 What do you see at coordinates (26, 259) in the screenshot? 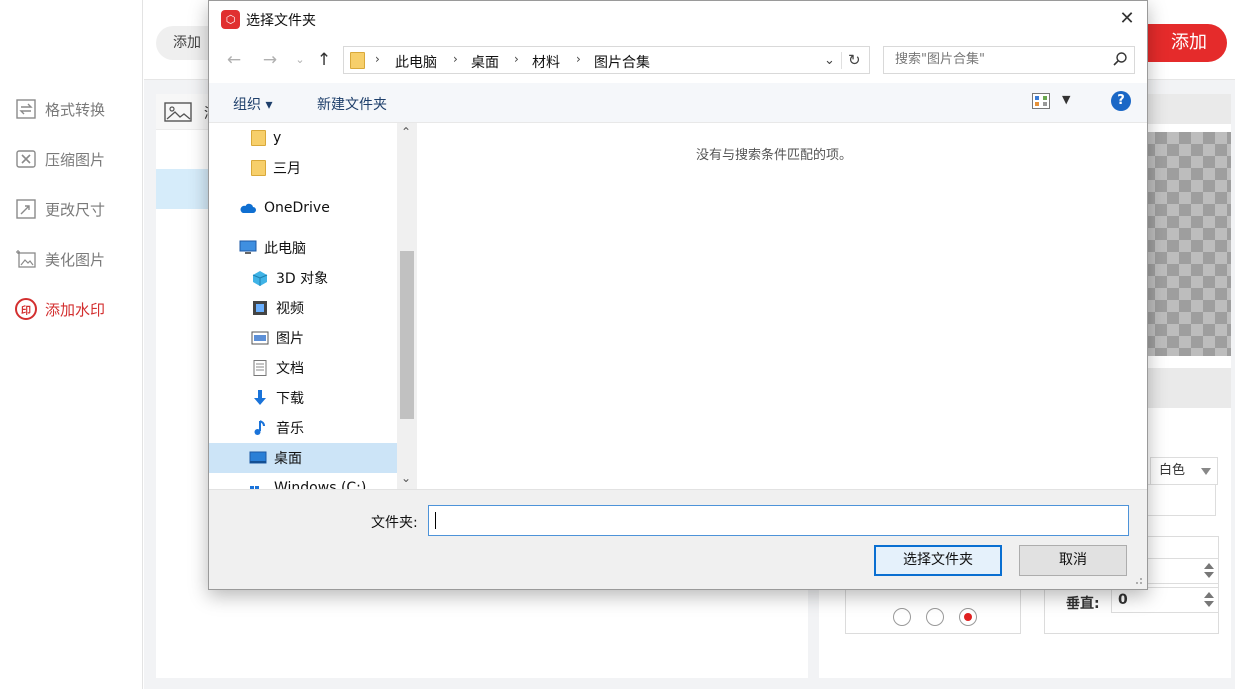
I see `beautify-icon` at bounding box center [26, 259].